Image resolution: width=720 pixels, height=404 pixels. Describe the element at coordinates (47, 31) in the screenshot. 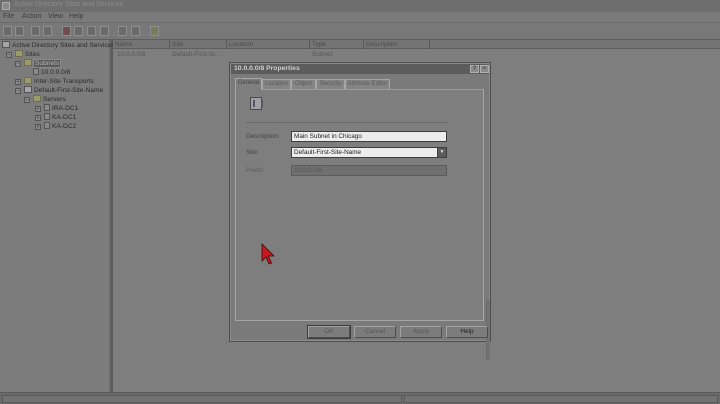

I see `show-hide-tree-icon` at that location.